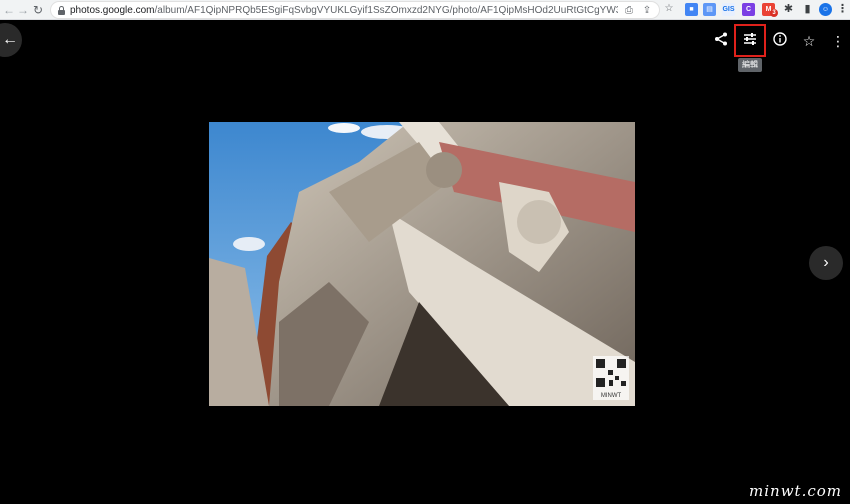 Image resolution: width=850 pixels, height=504 pixels. I want to click on back-button: ←, so click(11, 40).